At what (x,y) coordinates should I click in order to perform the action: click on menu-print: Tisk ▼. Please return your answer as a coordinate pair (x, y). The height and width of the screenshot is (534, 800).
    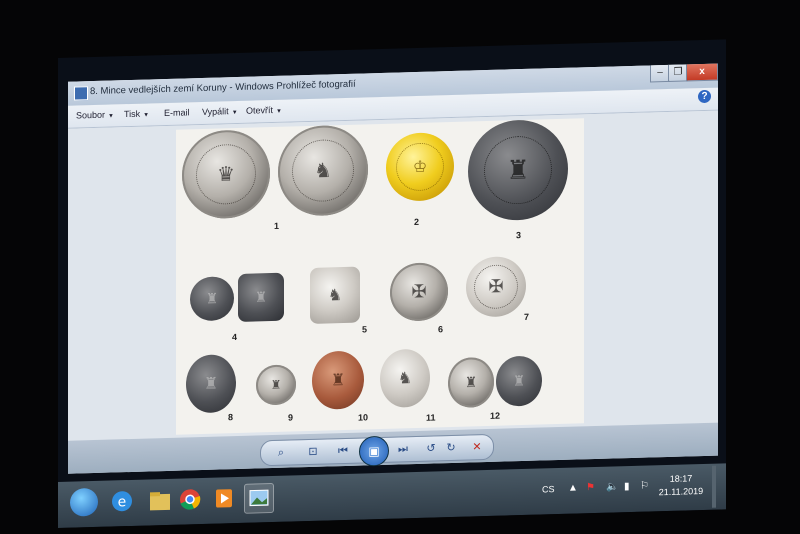
    Looking at the image, I should click on (136, 113).